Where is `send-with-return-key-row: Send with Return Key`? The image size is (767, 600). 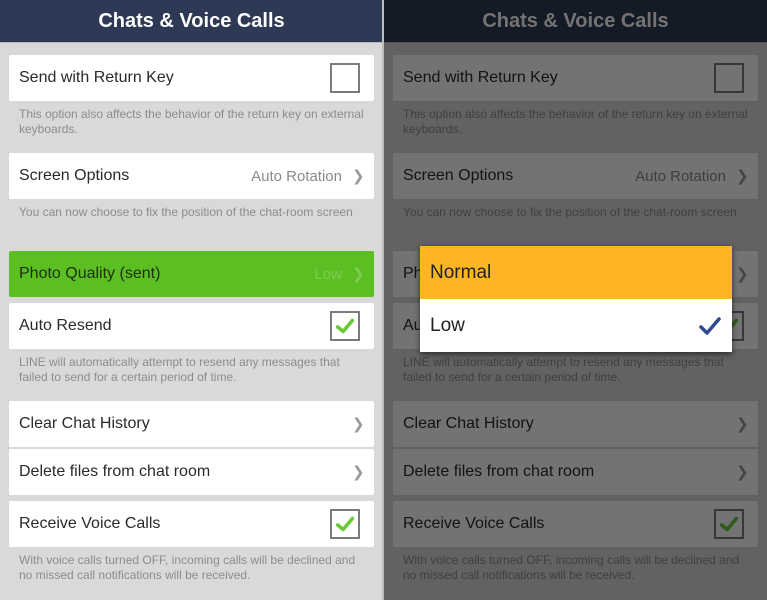 send-with-return-key-row: Send with Return Key is located at coordinates (191, 78).